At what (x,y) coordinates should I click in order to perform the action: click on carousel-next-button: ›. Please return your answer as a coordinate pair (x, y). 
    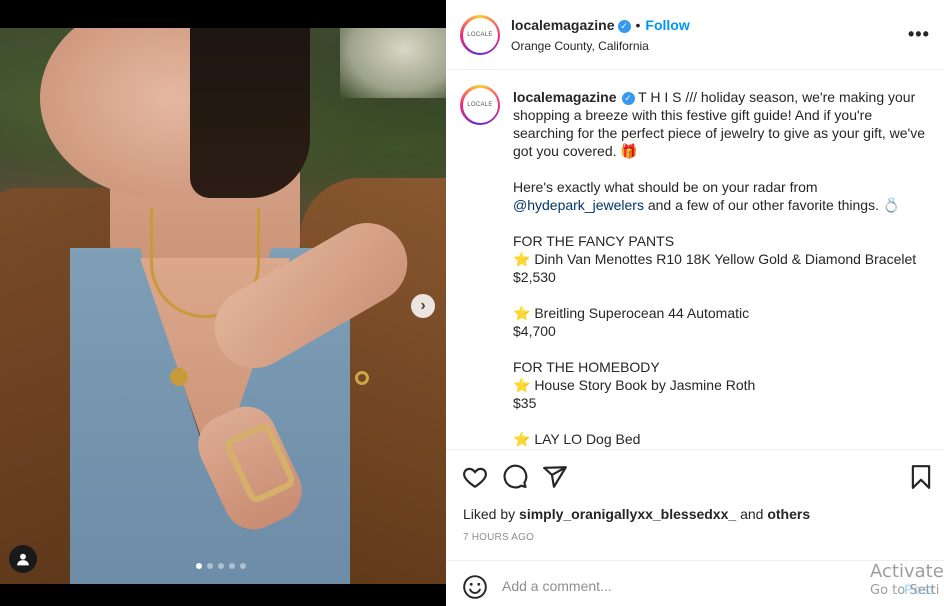
    Looking at the image, I should click on (423, 306).